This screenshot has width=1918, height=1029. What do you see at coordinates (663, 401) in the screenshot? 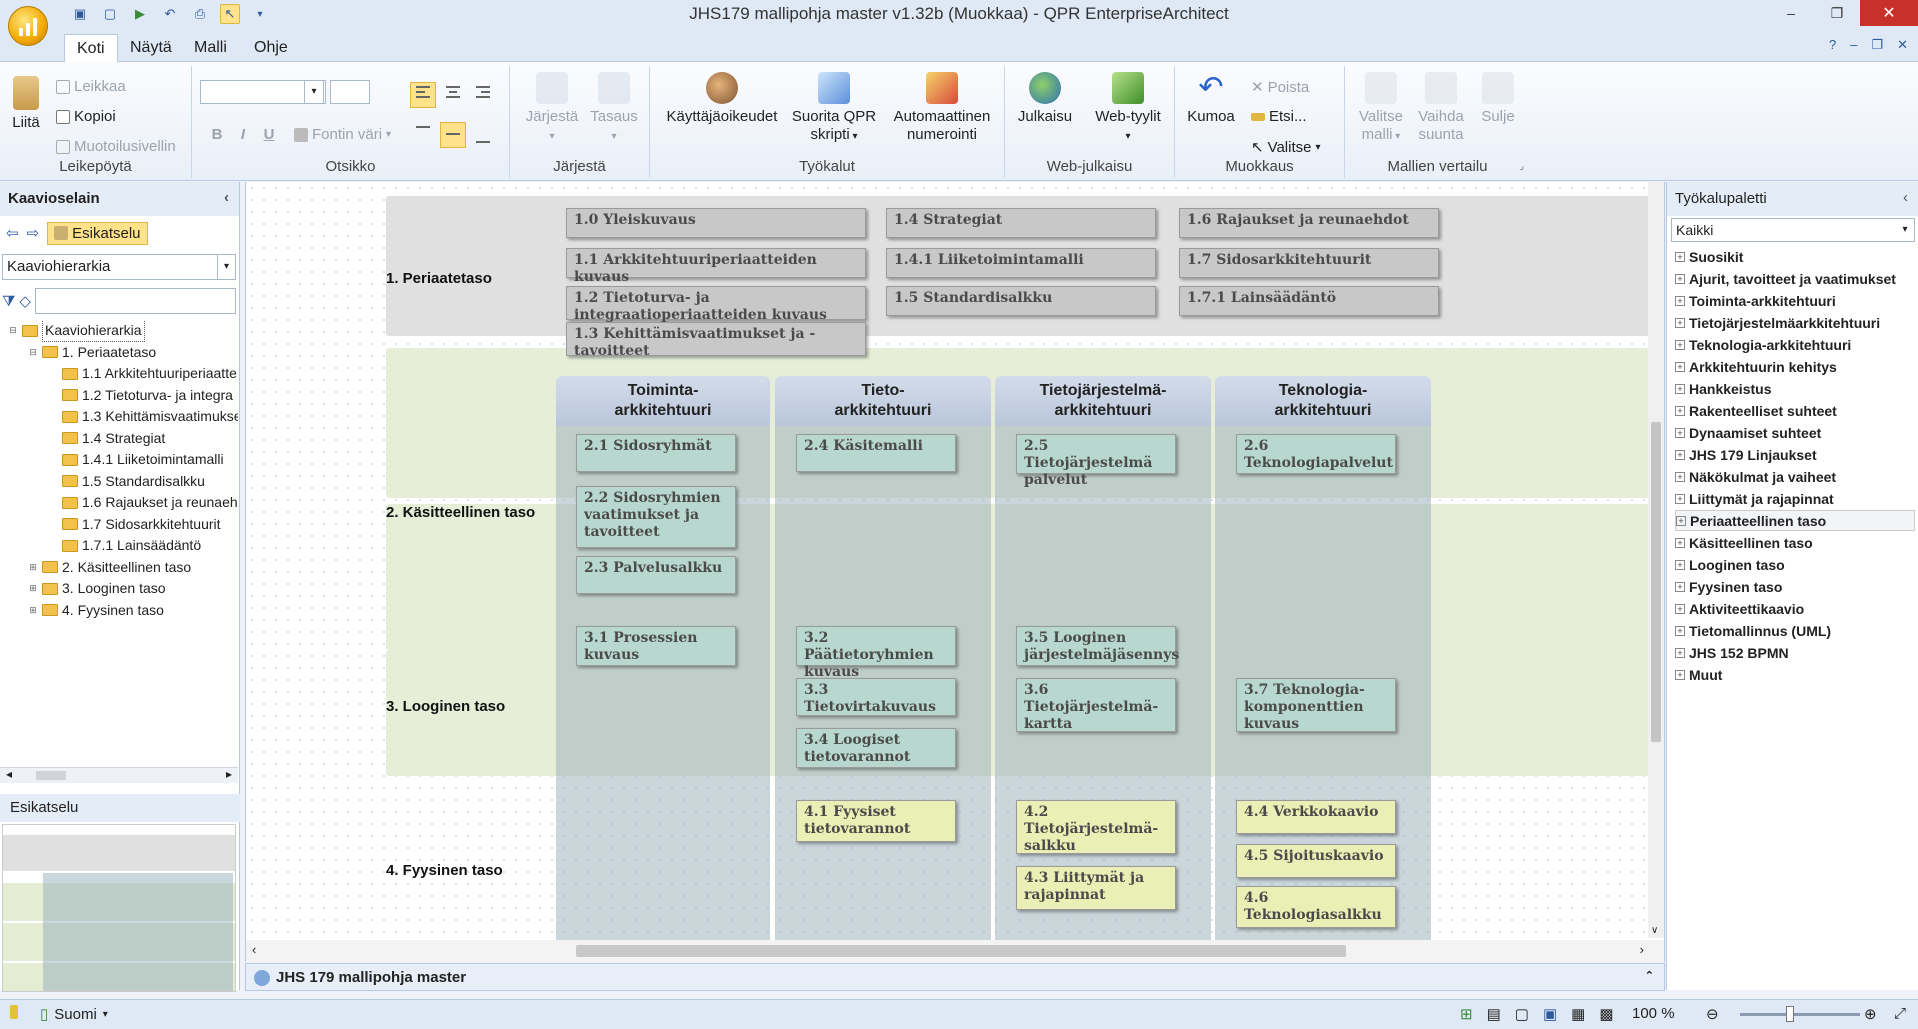
I see `column-header: Toiminta- arkkitehtuuri` at bounding box center [663, 401].